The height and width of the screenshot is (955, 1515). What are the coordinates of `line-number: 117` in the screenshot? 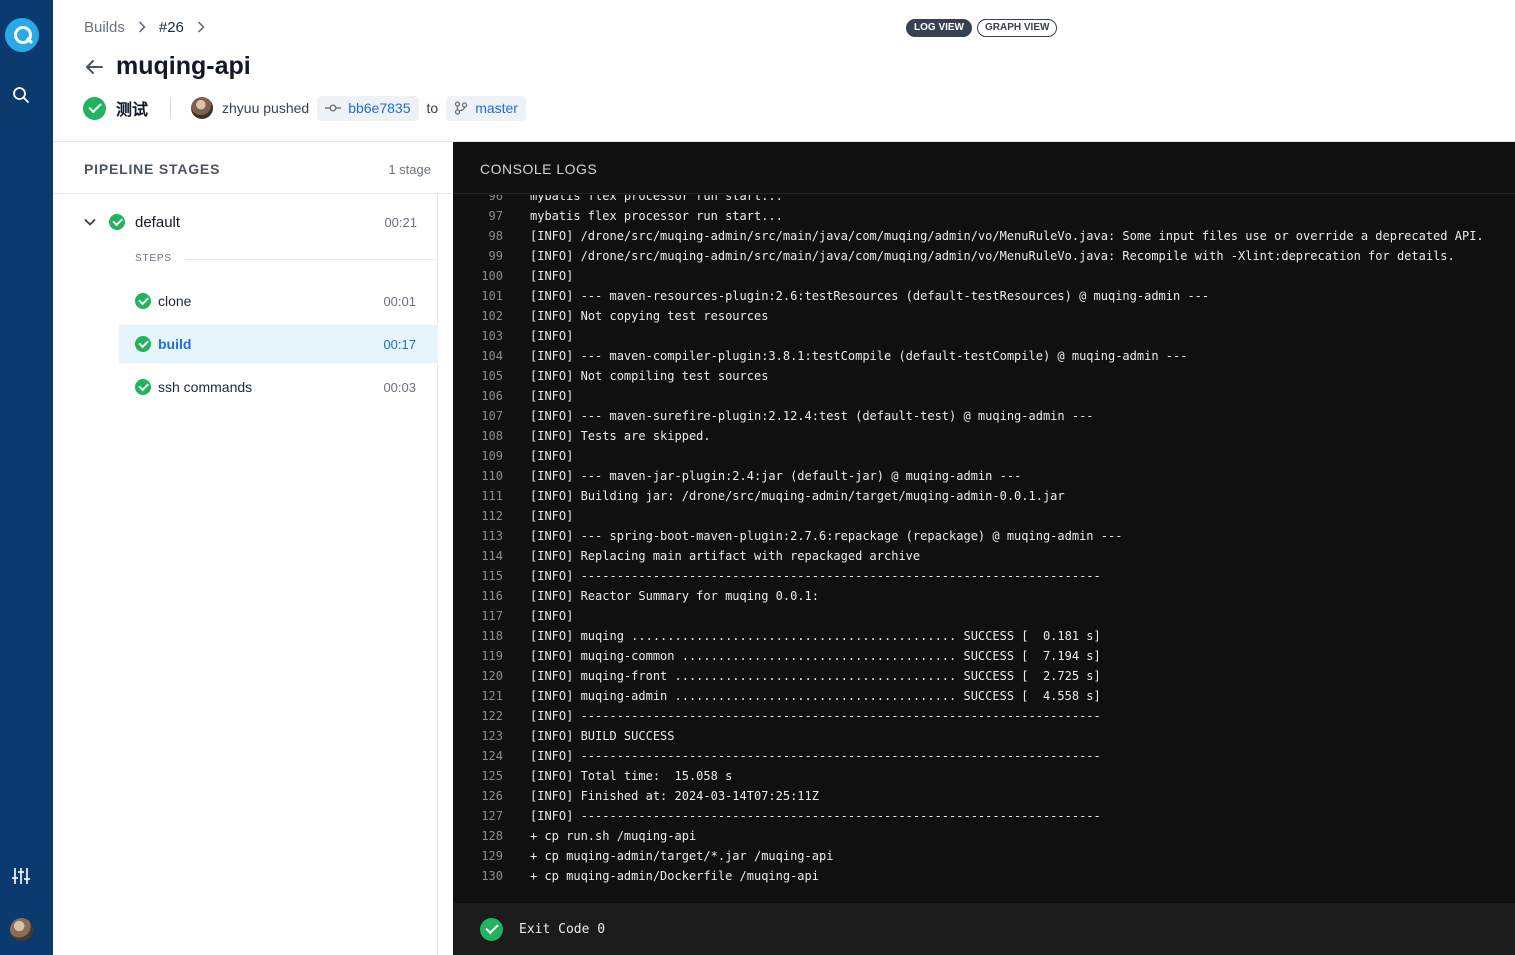 It's located at (492, 616).